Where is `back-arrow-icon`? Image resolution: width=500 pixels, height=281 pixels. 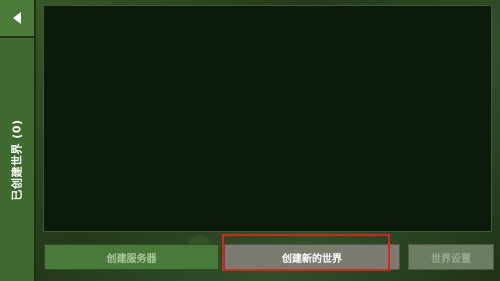
back-arrow-icon is located at coordinates (17, 18).